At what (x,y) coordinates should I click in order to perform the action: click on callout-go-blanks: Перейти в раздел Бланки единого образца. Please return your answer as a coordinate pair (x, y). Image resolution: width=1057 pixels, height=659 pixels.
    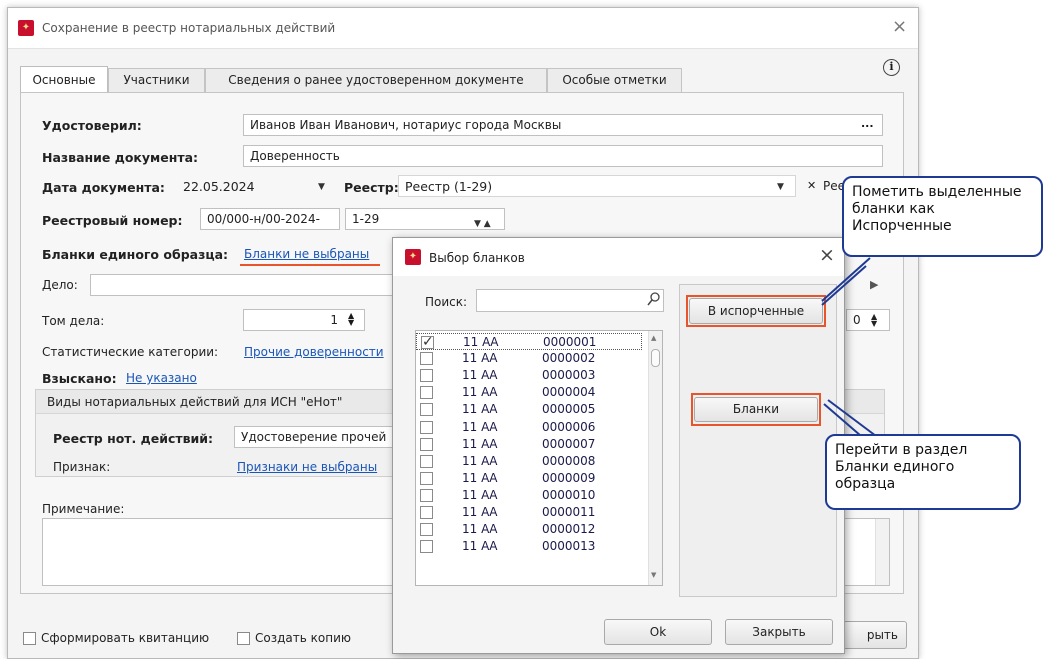
    Looking at the image, I should click on (923, 472).